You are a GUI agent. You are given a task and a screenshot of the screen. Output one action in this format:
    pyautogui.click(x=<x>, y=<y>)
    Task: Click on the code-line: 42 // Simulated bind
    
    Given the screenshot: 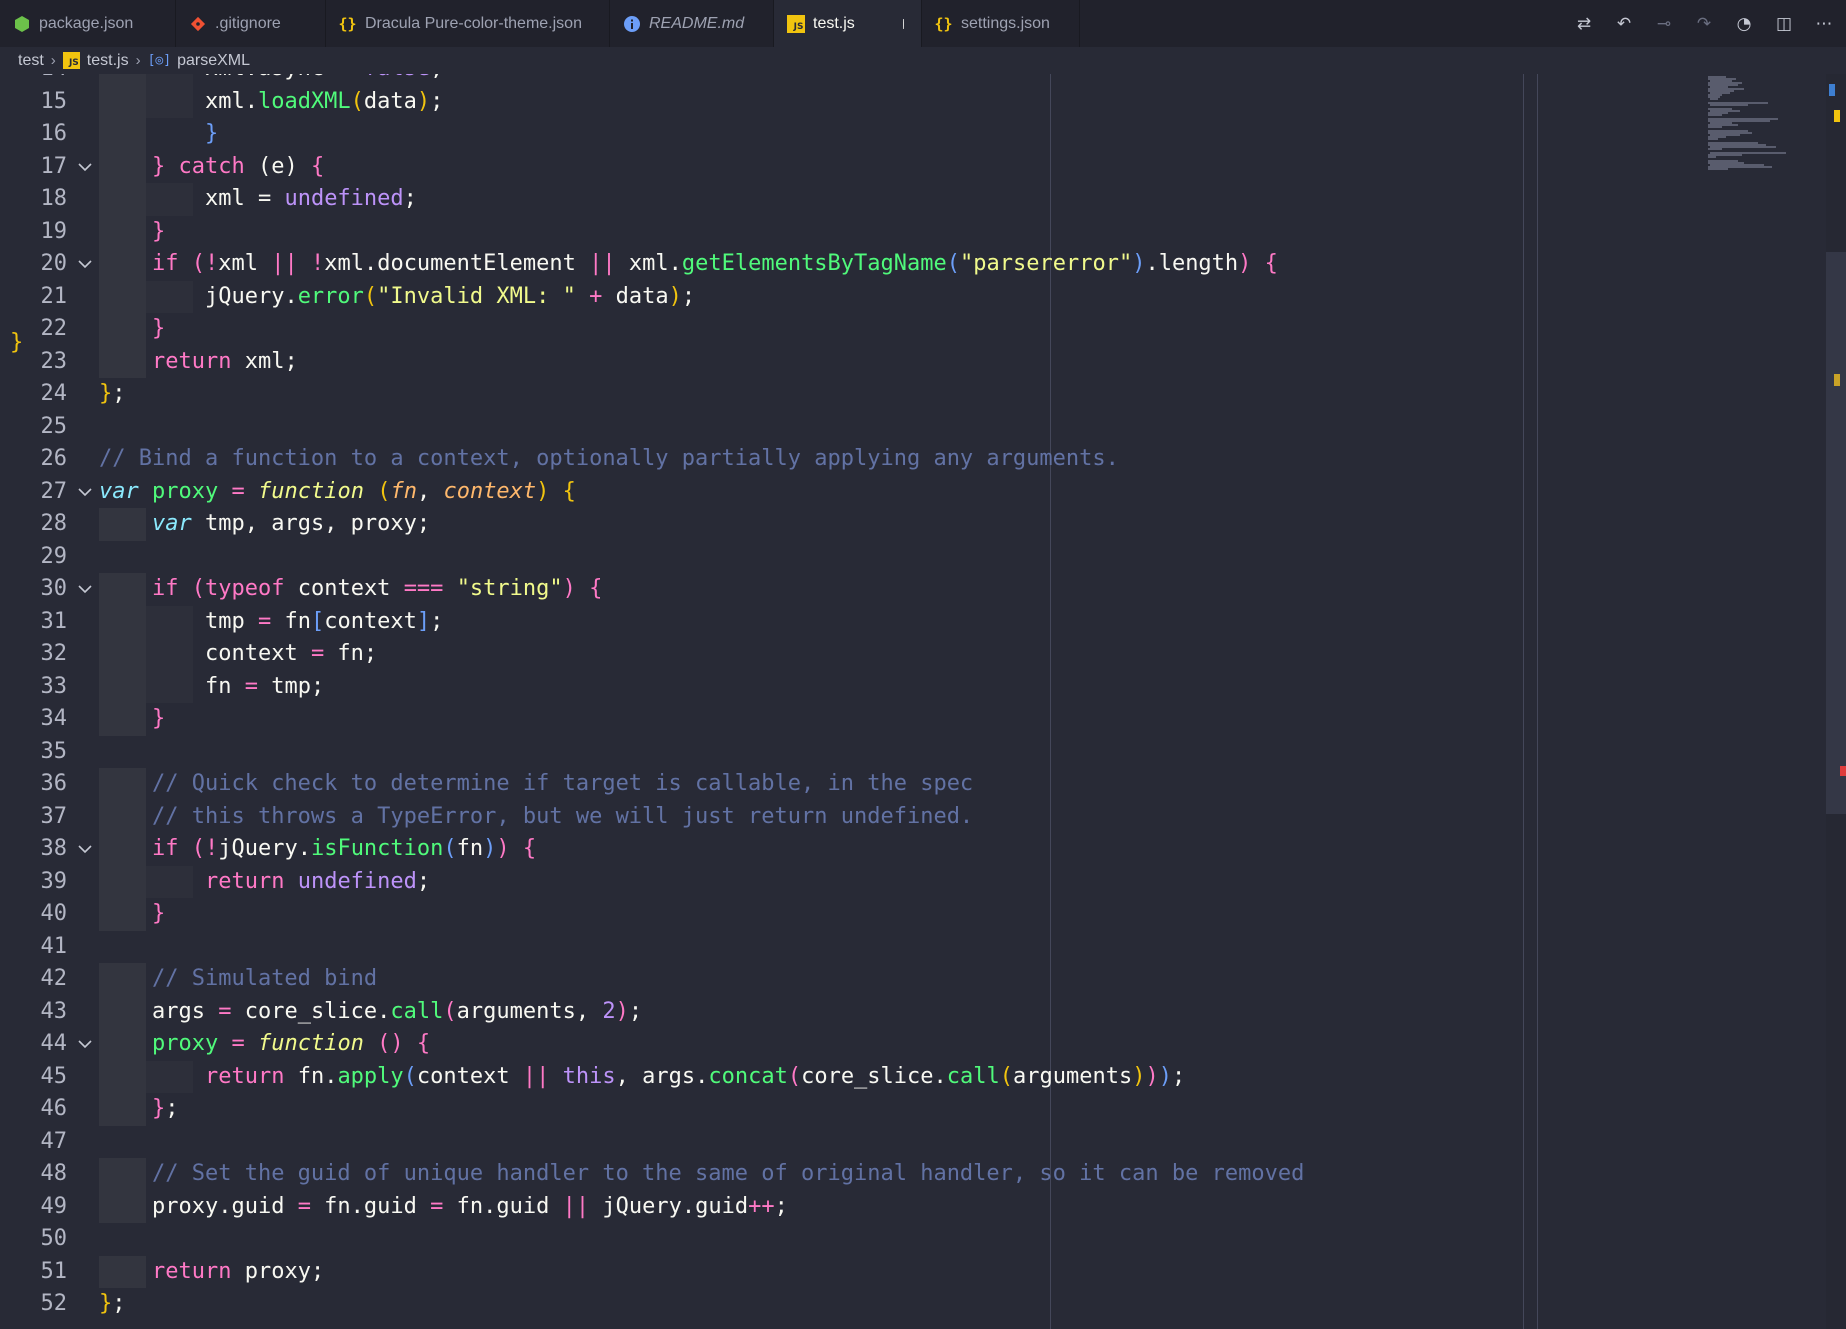 What is the action you would take?
    pyautogui.click(x=750, y=979)
    